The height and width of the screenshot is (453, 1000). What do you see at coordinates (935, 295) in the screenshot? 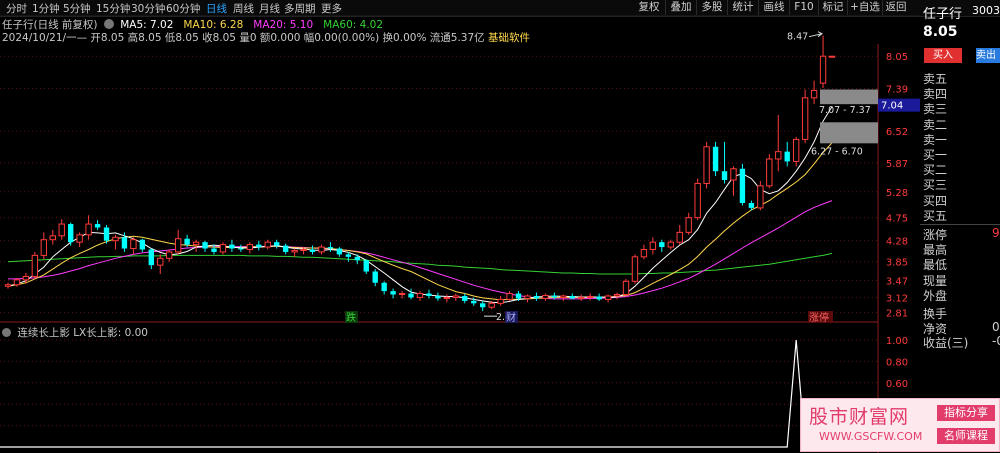
I see `stat-label: 外盘` at bounding box center [935, 295].